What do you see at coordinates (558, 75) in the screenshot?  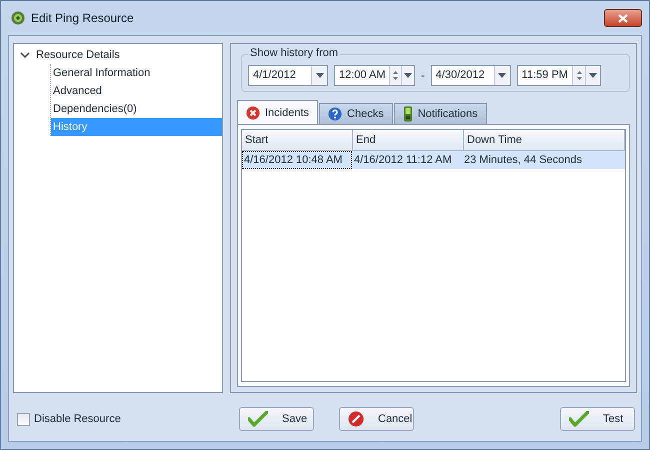 I see `time-field: 11:59 PM` at bounding box center [558, 75].